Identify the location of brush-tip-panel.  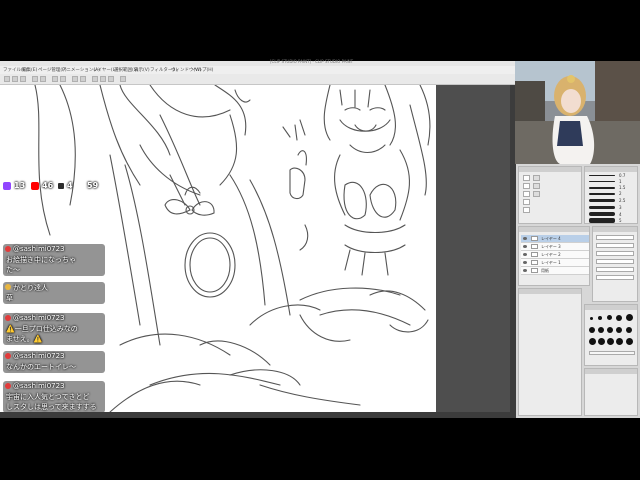
(611, 335).